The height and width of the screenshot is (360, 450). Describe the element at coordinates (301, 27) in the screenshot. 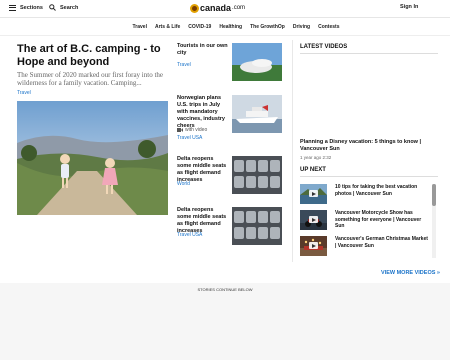

I see `nav-item-driving: Driving` at that location.